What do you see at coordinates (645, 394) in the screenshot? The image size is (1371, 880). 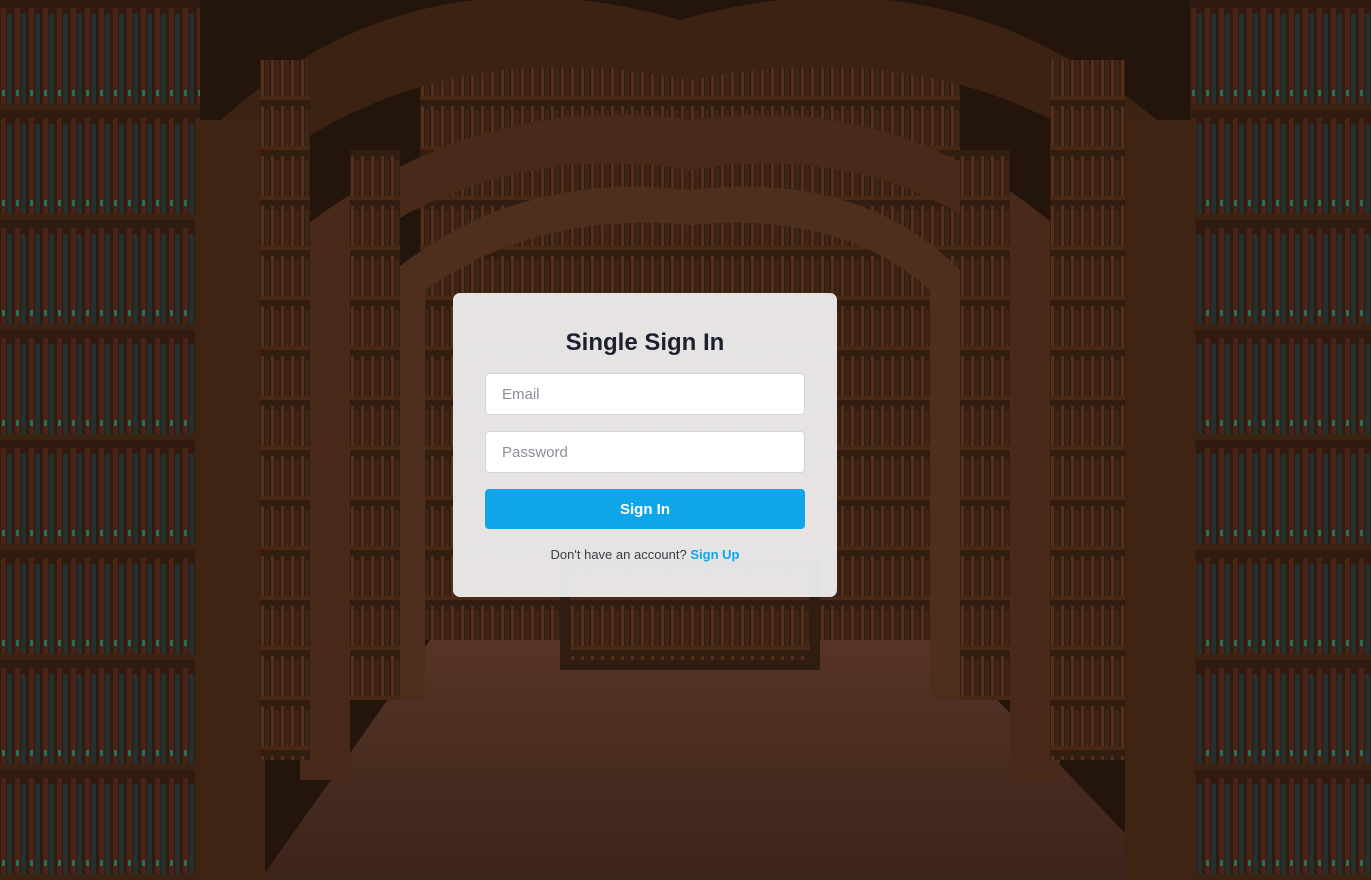 I see `email-field` at bounding box center [645, 394].